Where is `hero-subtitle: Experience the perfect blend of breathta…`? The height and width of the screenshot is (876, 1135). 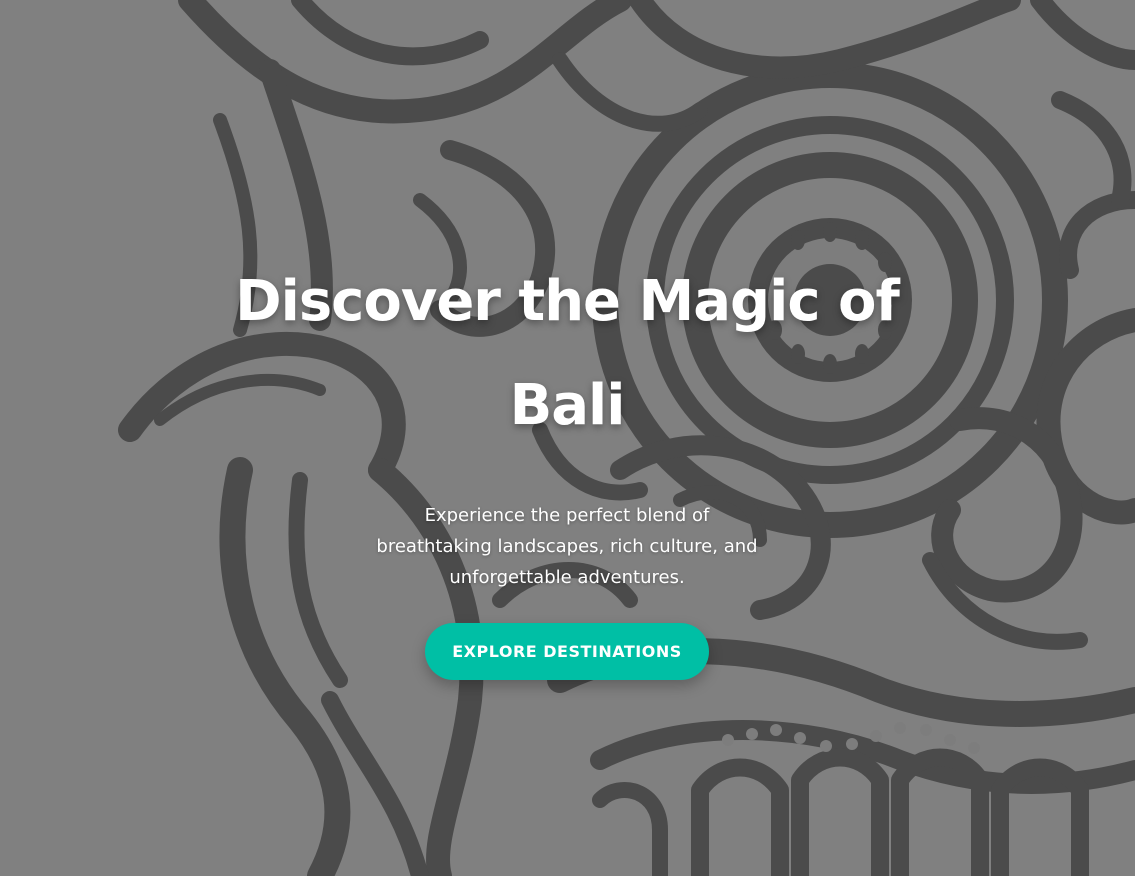
hero-subtitle: Experience the perfect blend of breathta… is located at coordinates (567, 546).